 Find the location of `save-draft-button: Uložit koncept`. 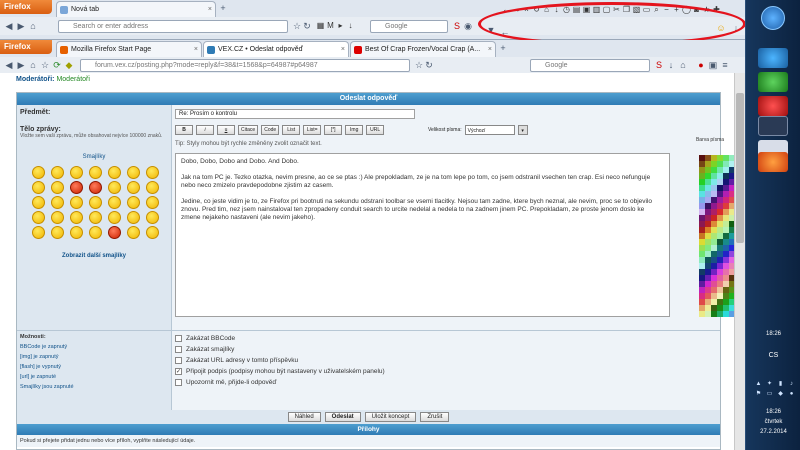

save-draft-button: Uložit koncept is located at coordinates (390, 417).